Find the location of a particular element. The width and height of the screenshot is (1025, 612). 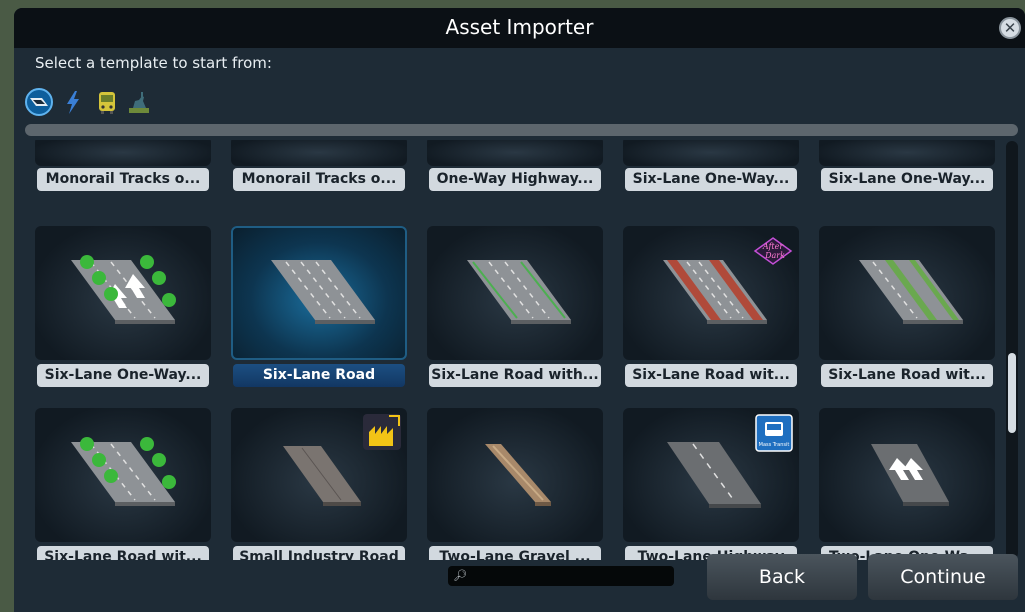

statue-category-icon is located at coordinates (139, 102).